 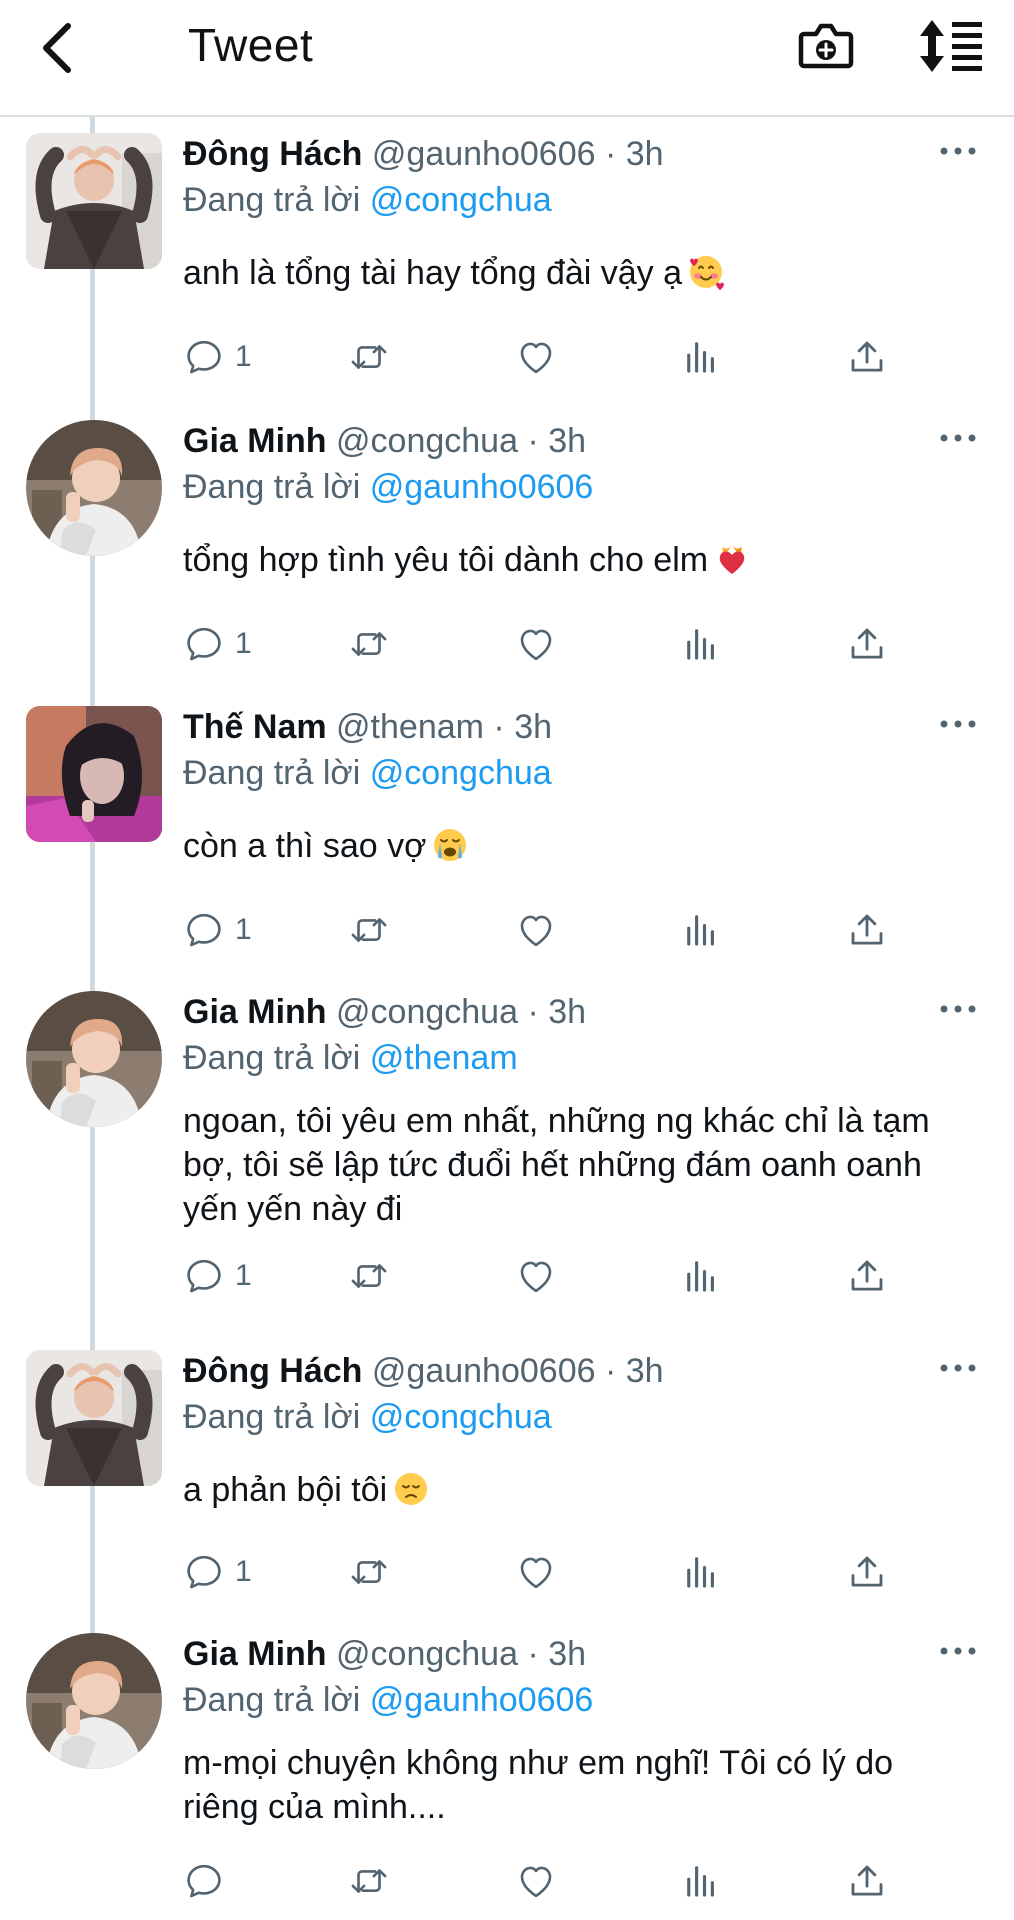 I want to click on reply-icon, so click(x=204, y=357).